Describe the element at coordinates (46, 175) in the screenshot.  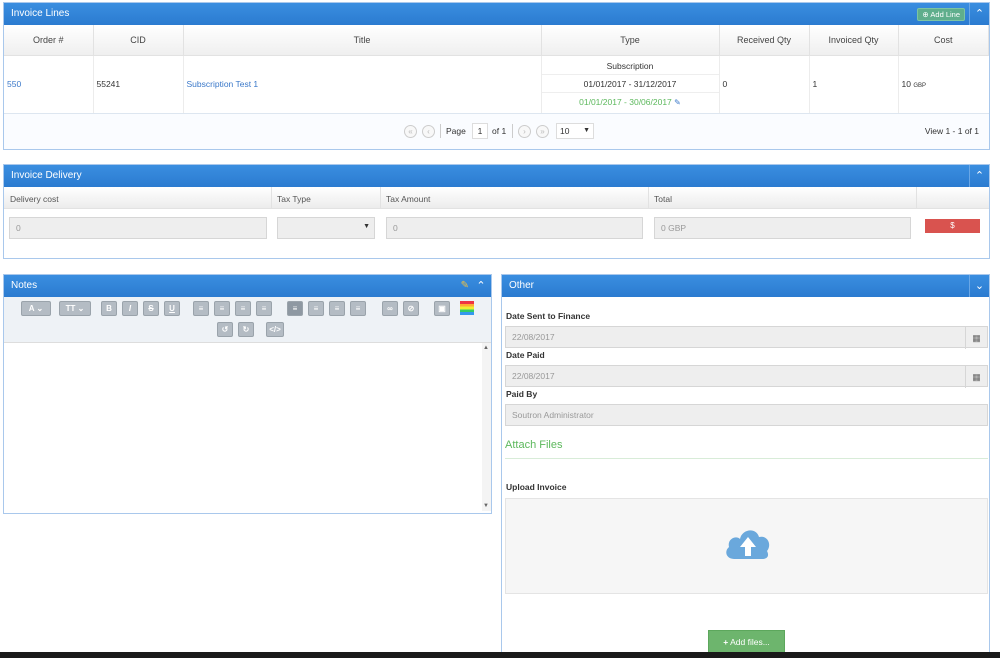
I see `invoice-delivery-title: Invoice Delivery` at that location.